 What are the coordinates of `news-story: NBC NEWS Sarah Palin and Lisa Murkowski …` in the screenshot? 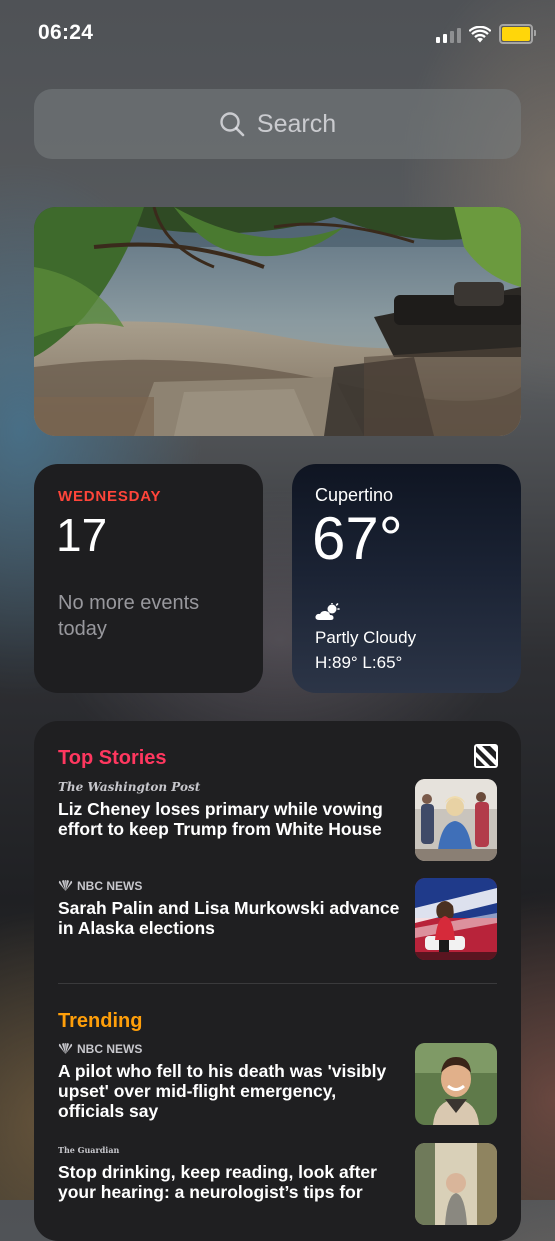 It's located at (230, 908).